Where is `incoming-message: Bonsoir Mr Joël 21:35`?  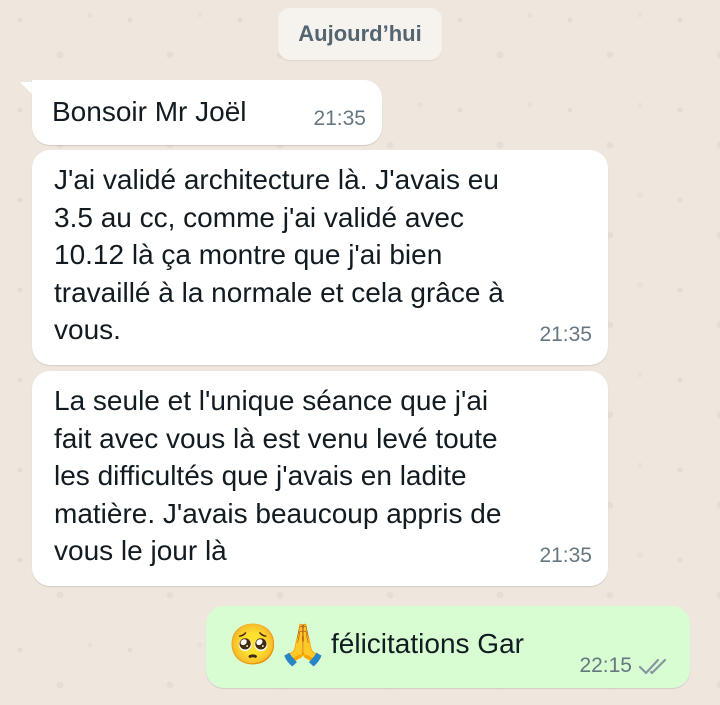
incoming-message: Bonsoir Mr Joël 21:35 is located at coordinates (207, 112).